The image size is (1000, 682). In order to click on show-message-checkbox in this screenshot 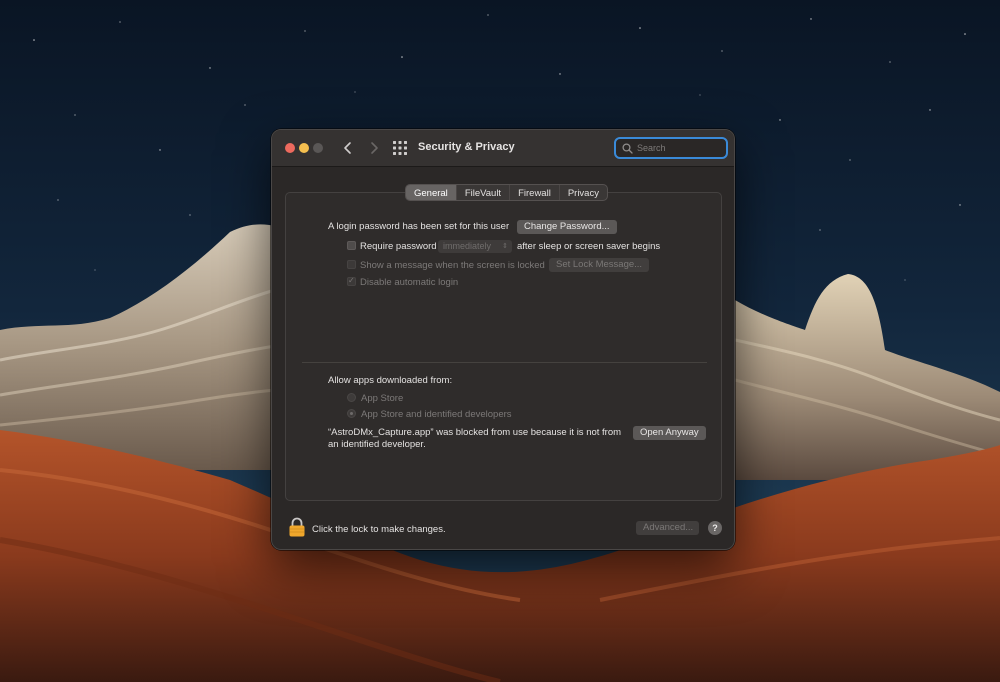, I will do `click(351, 264)`.